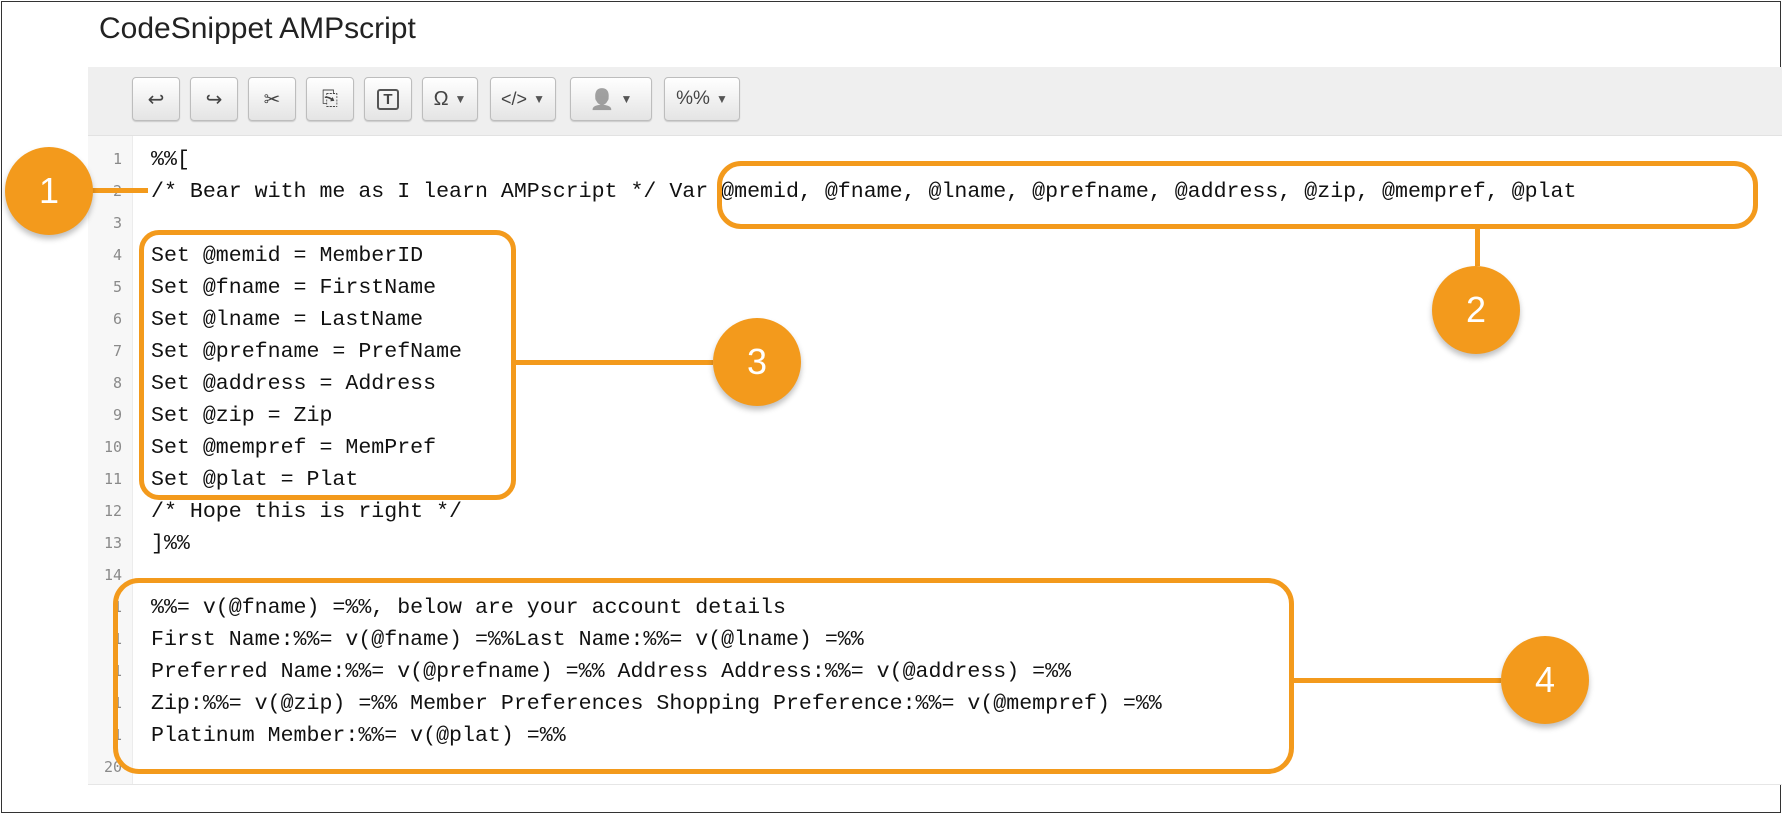  I want to click on undo-icon: ↩, so click(156, 99).